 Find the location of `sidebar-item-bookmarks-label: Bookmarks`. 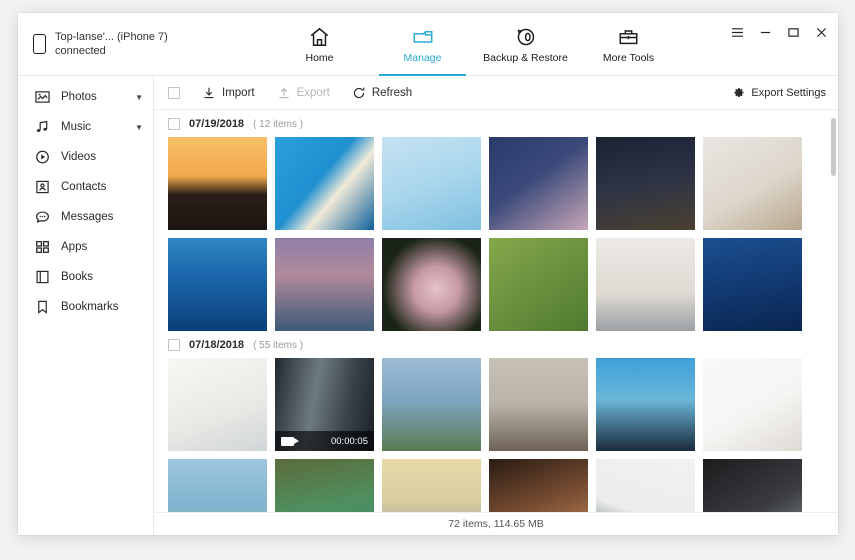

sidebar-item-bookmarks-label: Bookmarks is located at coordinates (90, 307).